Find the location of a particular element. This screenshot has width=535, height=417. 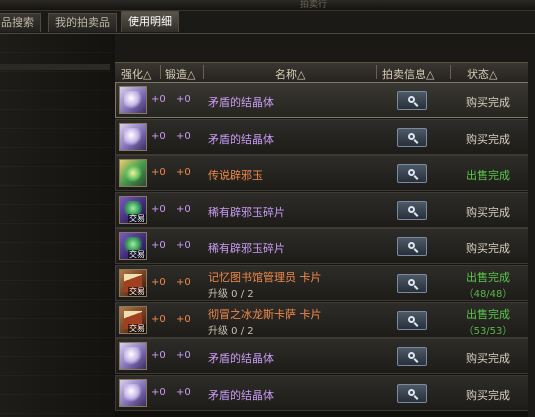

sale-count: （48/48） is located at coordinates (488, 294).